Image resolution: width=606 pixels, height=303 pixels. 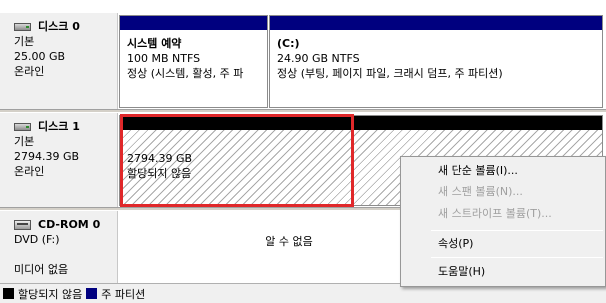 What do you see at coordinates (361, 123) in the screenshot?
I see `unallocated-bar` at bounding box center [361, 123].